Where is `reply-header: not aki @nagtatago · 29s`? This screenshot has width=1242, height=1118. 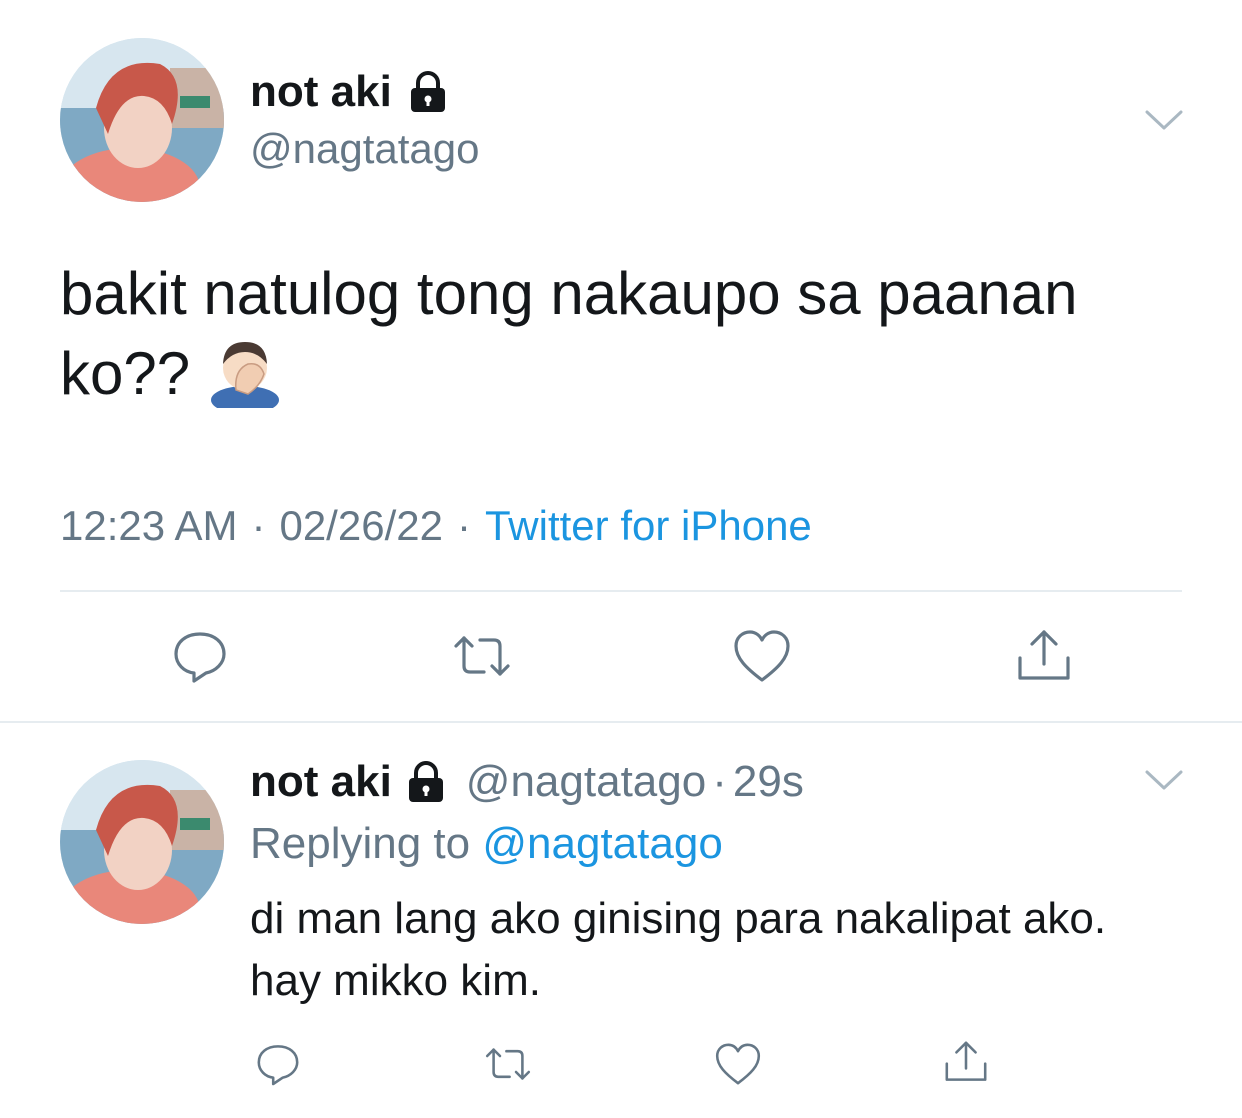
reply-header: not aki @nagtatago · 29s is located at coordinates (527, 782).